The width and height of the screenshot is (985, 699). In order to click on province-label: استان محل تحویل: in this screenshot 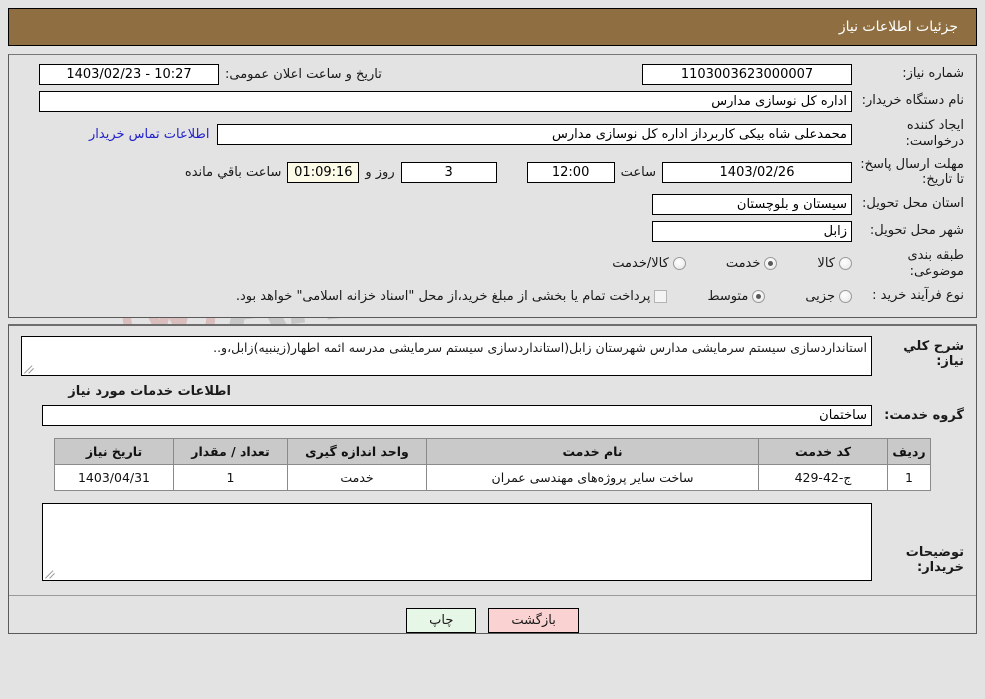, I will do `click(913, 204)`.